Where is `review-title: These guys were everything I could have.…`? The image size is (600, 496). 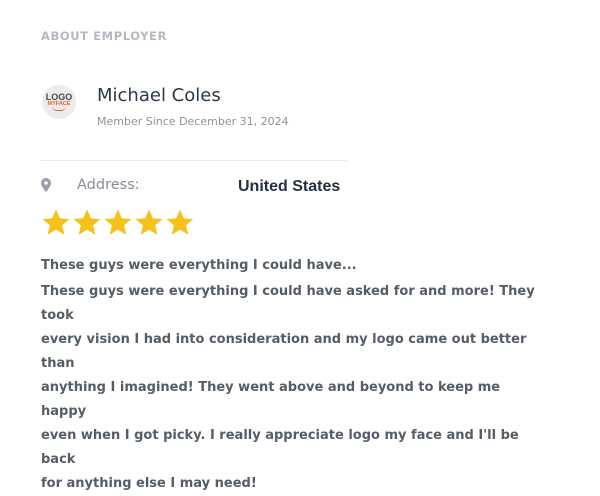
review-title: These guys were everything I could have.… is located at coordinates (199, 265).